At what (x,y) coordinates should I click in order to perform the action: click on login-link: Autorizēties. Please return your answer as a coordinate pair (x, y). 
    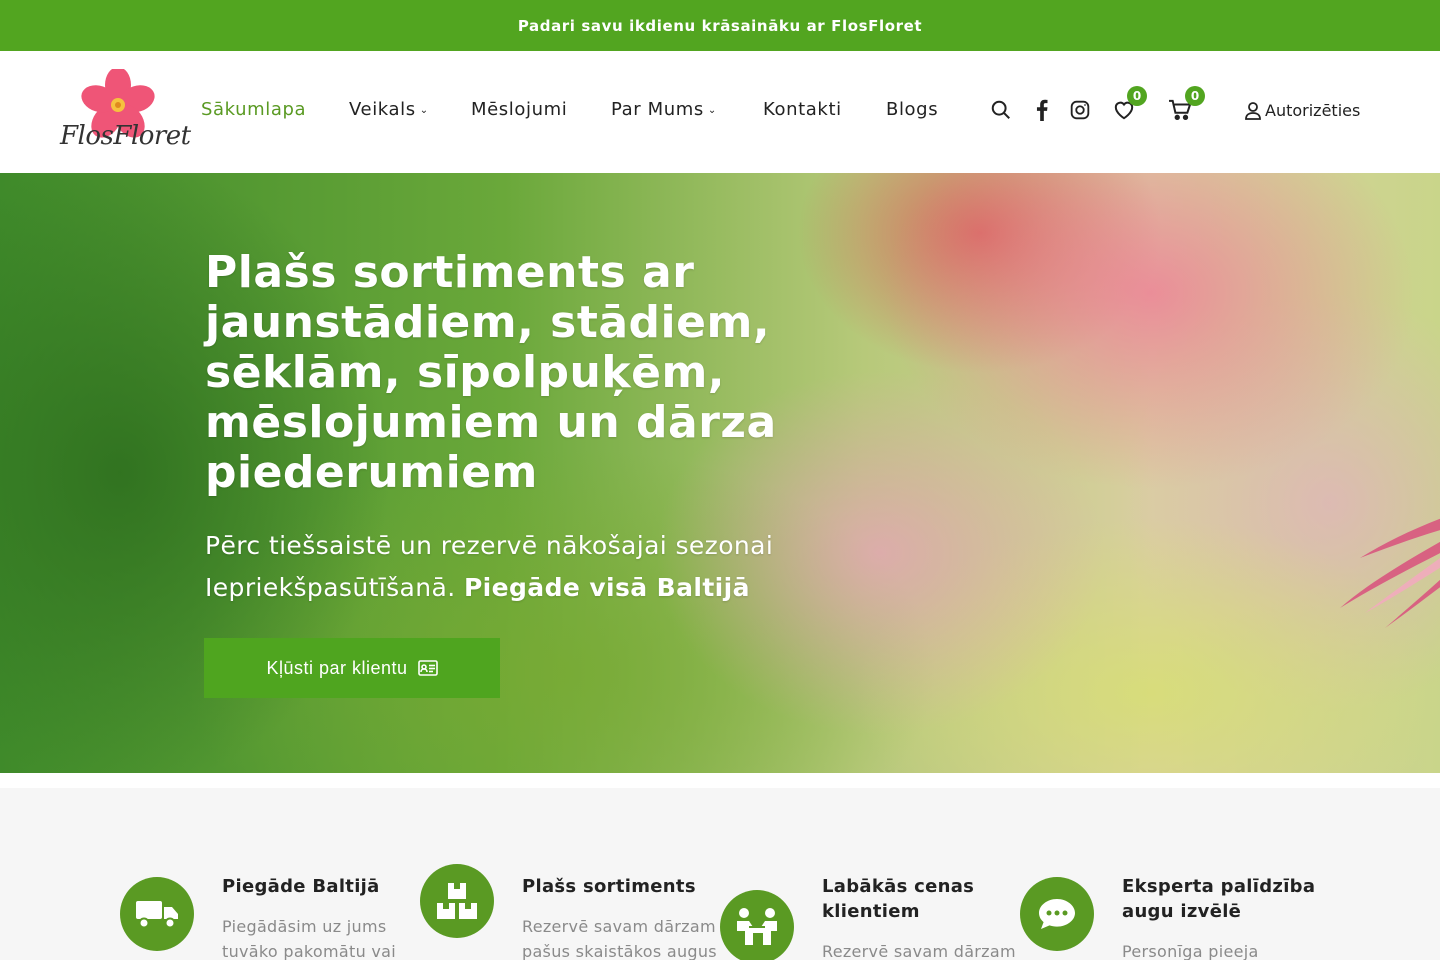
    Looking at the image, I should click on (1302, 110).